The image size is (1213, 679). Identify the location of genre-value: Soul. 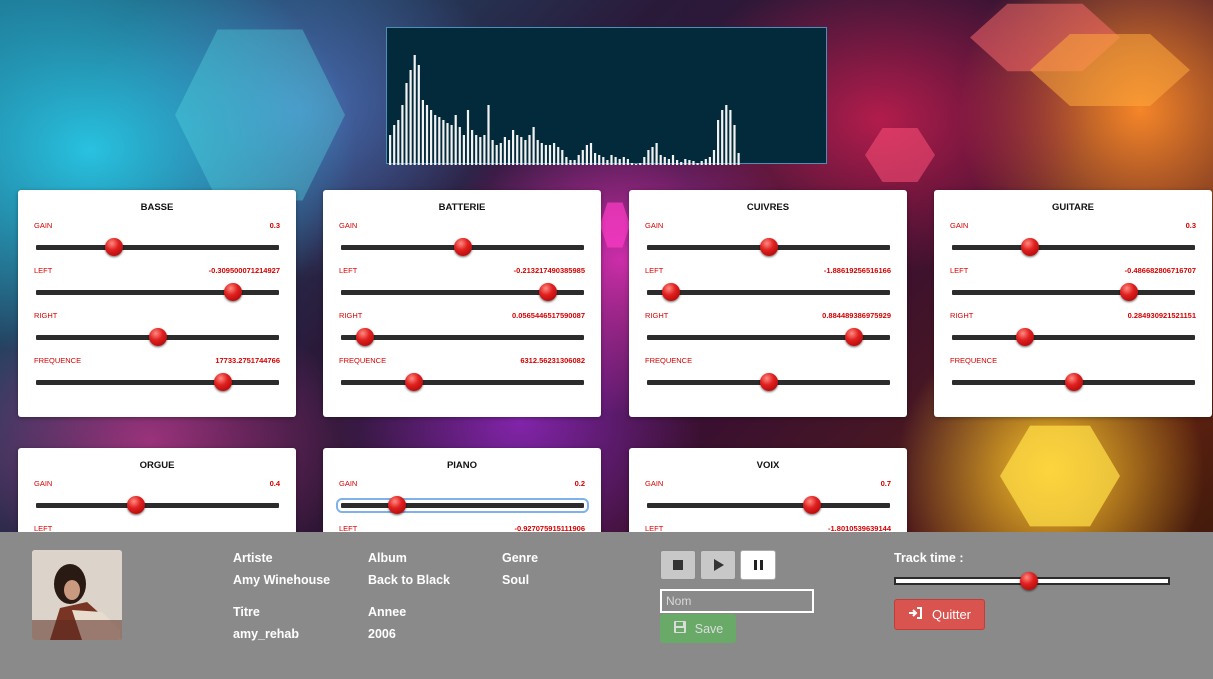
(516, 580).